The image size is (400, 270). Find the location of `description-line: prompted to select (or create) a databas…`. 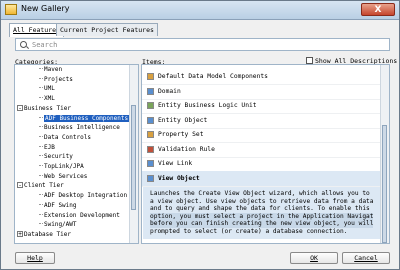

description-line: prompted to select (or create) a databas… is located at coordinates (249, 231).